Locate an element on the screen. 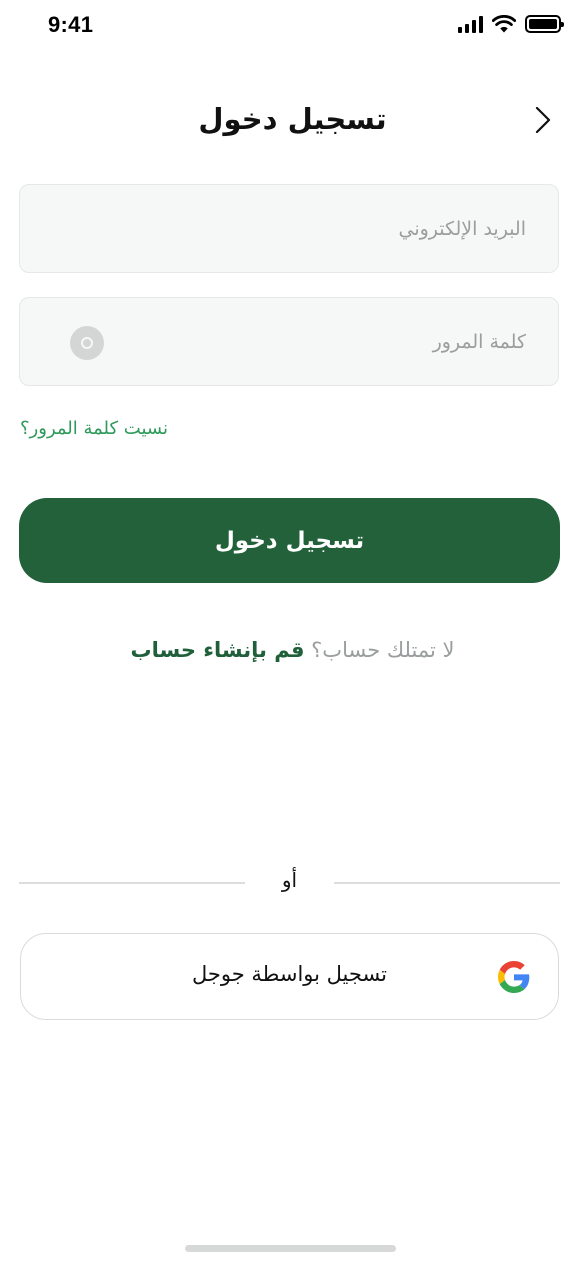 The width and height of the screenshot is (585, 1262). status-bar: 9:41 is located at coordinates (292, 27).